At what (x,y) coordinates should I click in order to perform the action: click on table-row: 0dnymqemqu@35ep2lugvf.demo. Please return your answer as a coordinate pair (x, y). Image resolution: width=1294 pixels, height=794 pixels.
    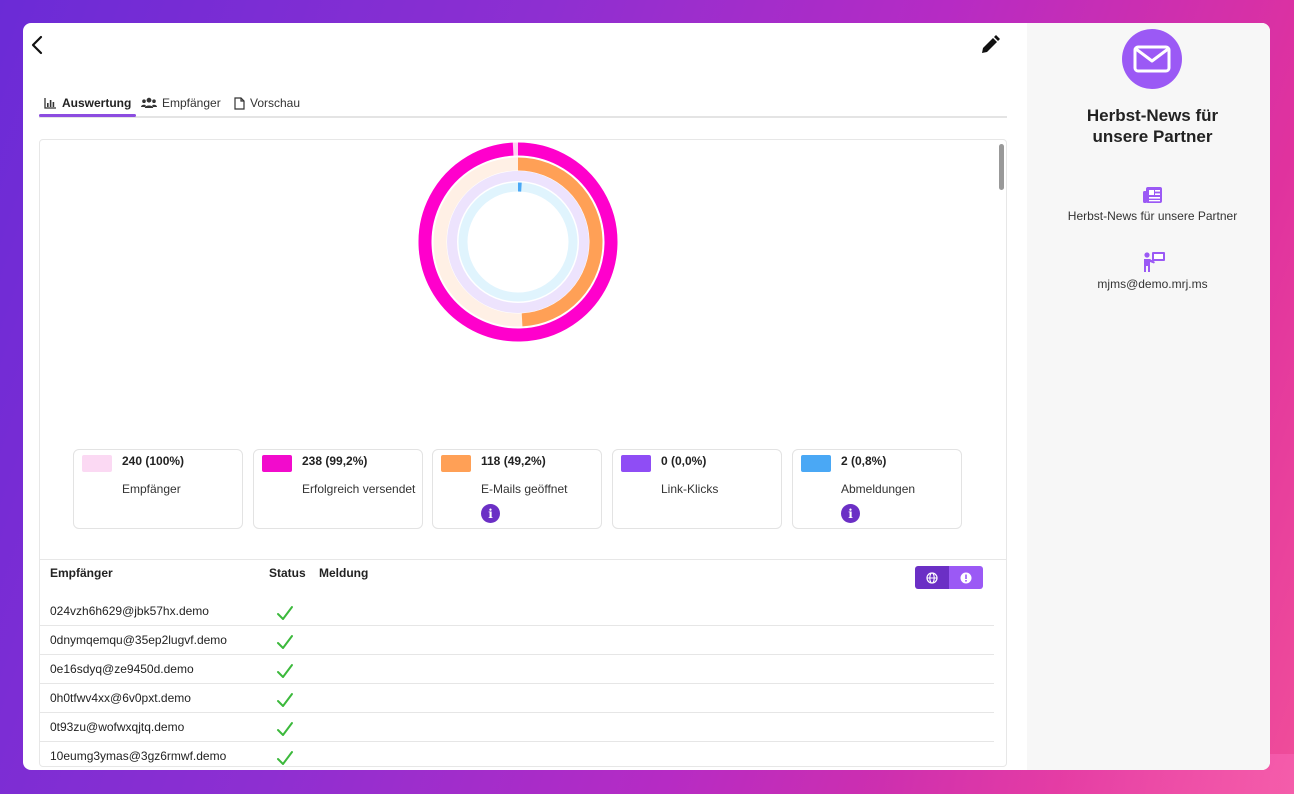
    Looking at the image, I should click on (517, 640).